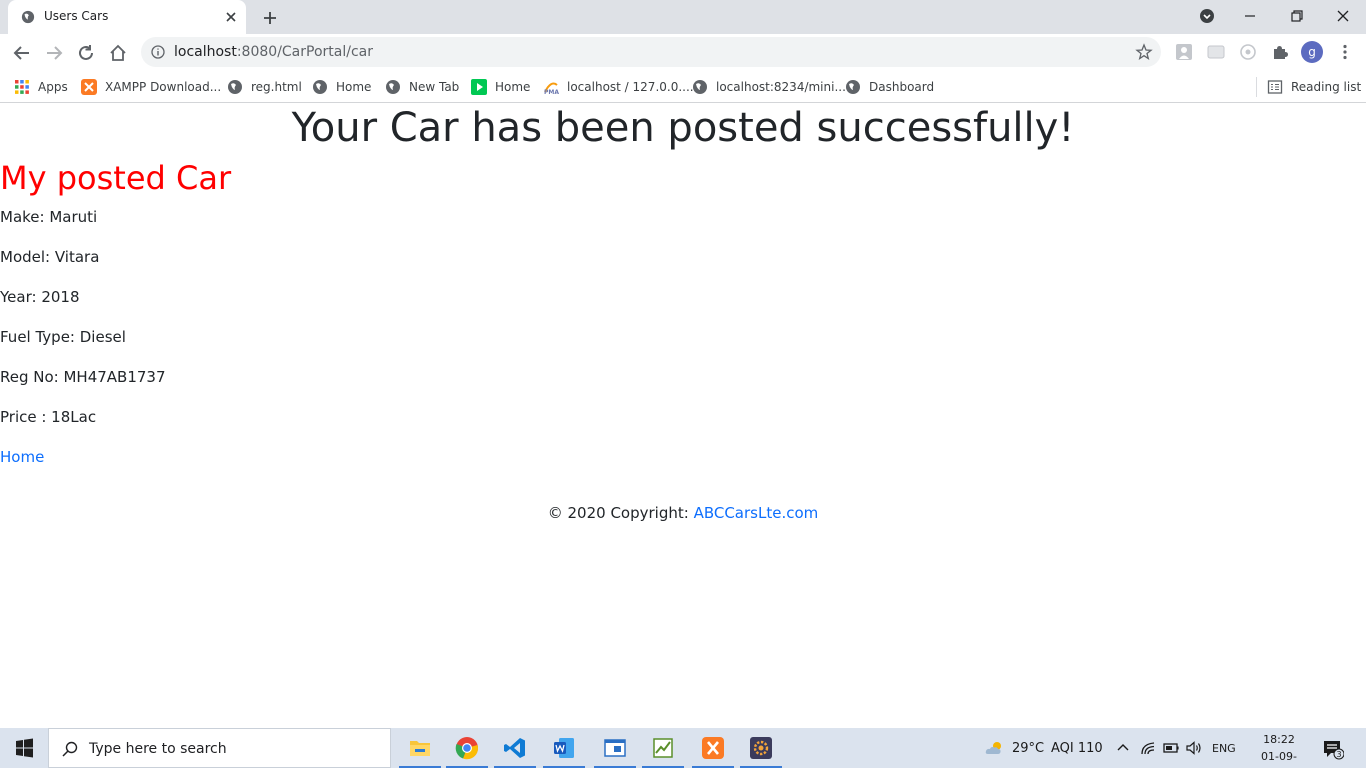 The image size is (1366, 768). What do you see at coordinates (756, 513) in the screenshot?
I see `footer-site-link: ABCCarsLte.com` at bounding box center [756, 513].